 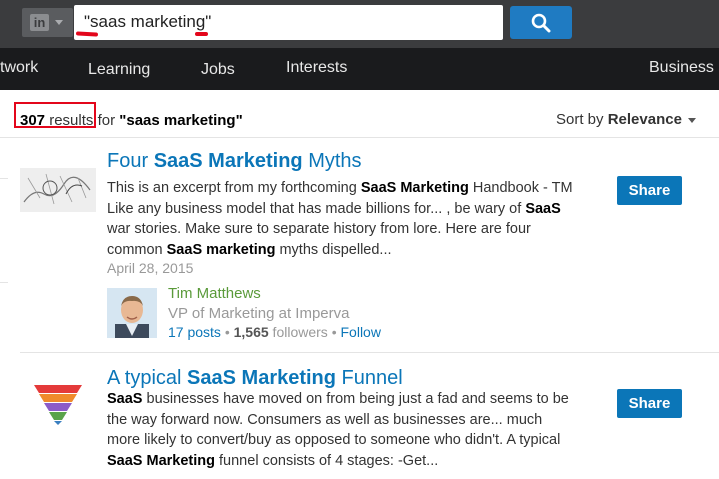 What do you see at coordinates (150, 268) in the screenshot?
I see `result-date: April 28, 2015` at bounding box center [150, 268].